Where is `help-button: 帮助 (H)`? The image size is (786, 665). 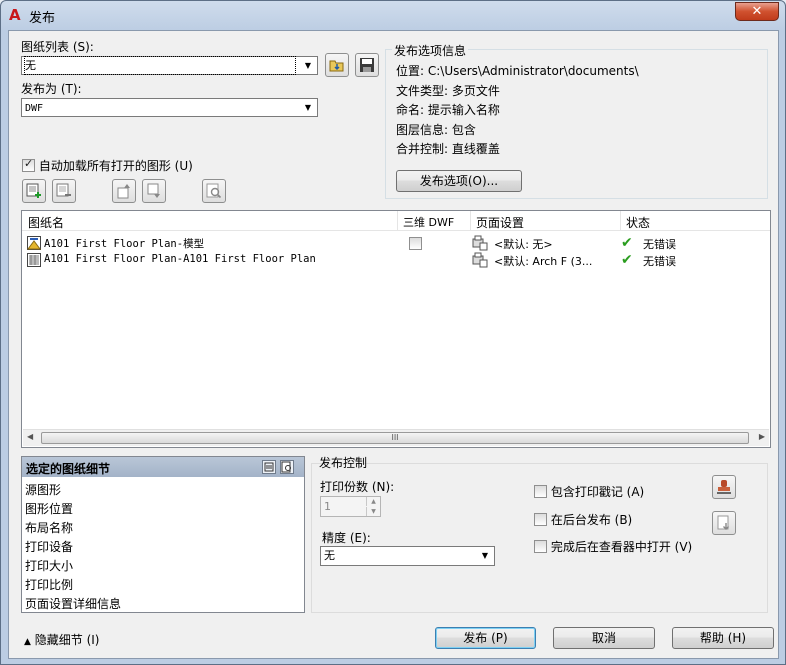 help-button: 帮助 (H) is located at coordinates (723, 638).